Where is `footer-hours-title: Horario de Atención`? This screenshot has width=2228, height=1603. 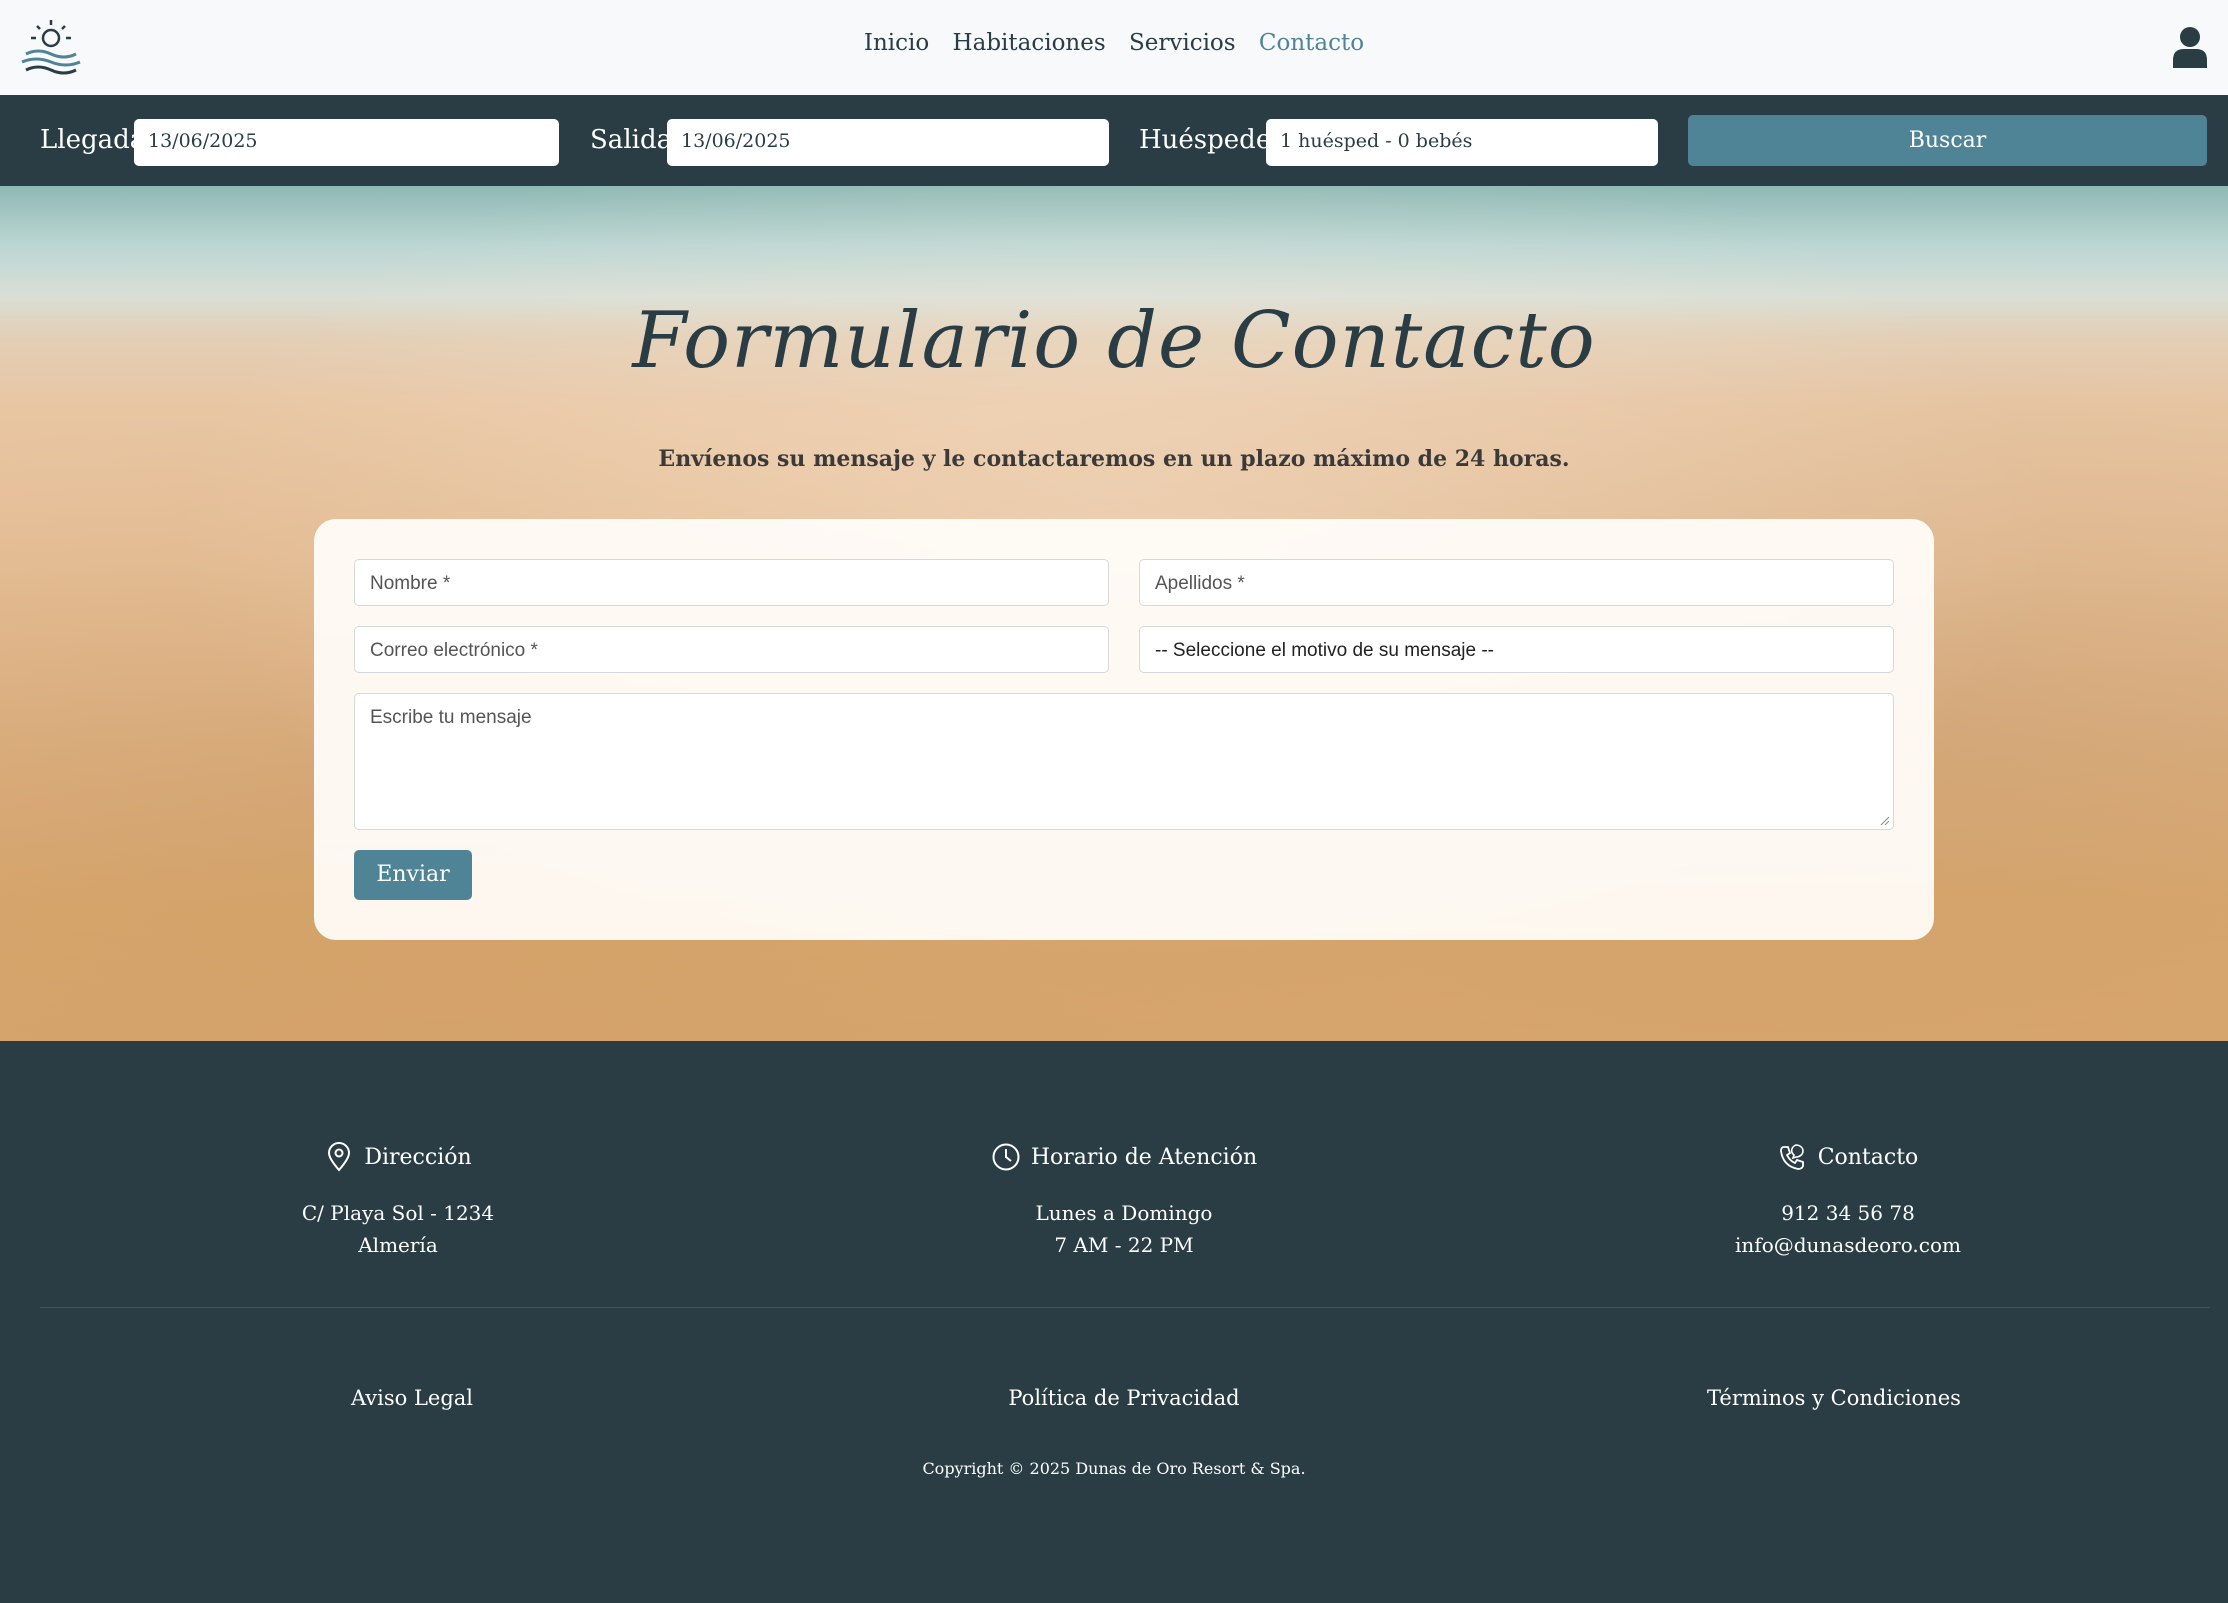 footer-hours-title: Horario de Atención is located at coordinates (1144, 1157).